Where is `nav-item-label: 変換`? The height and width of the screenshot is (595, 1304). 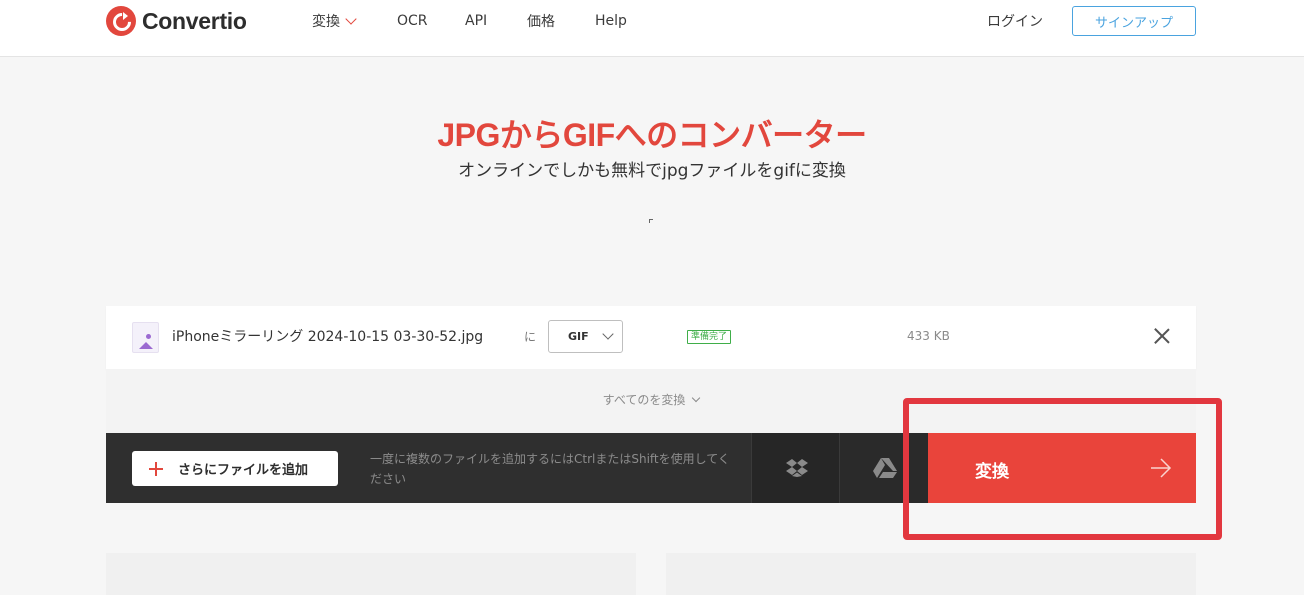 nav-item-label: 変換 is located at coordinates (326, 22).